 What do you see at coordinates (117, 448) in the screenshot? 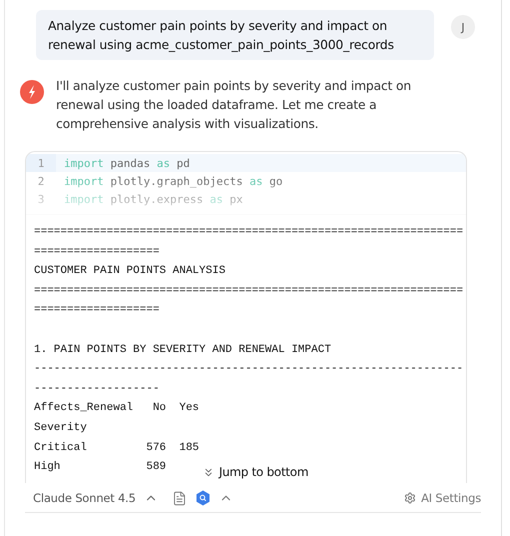
I see `output-line: Critical 576 185` at bounding box center [117, 448].